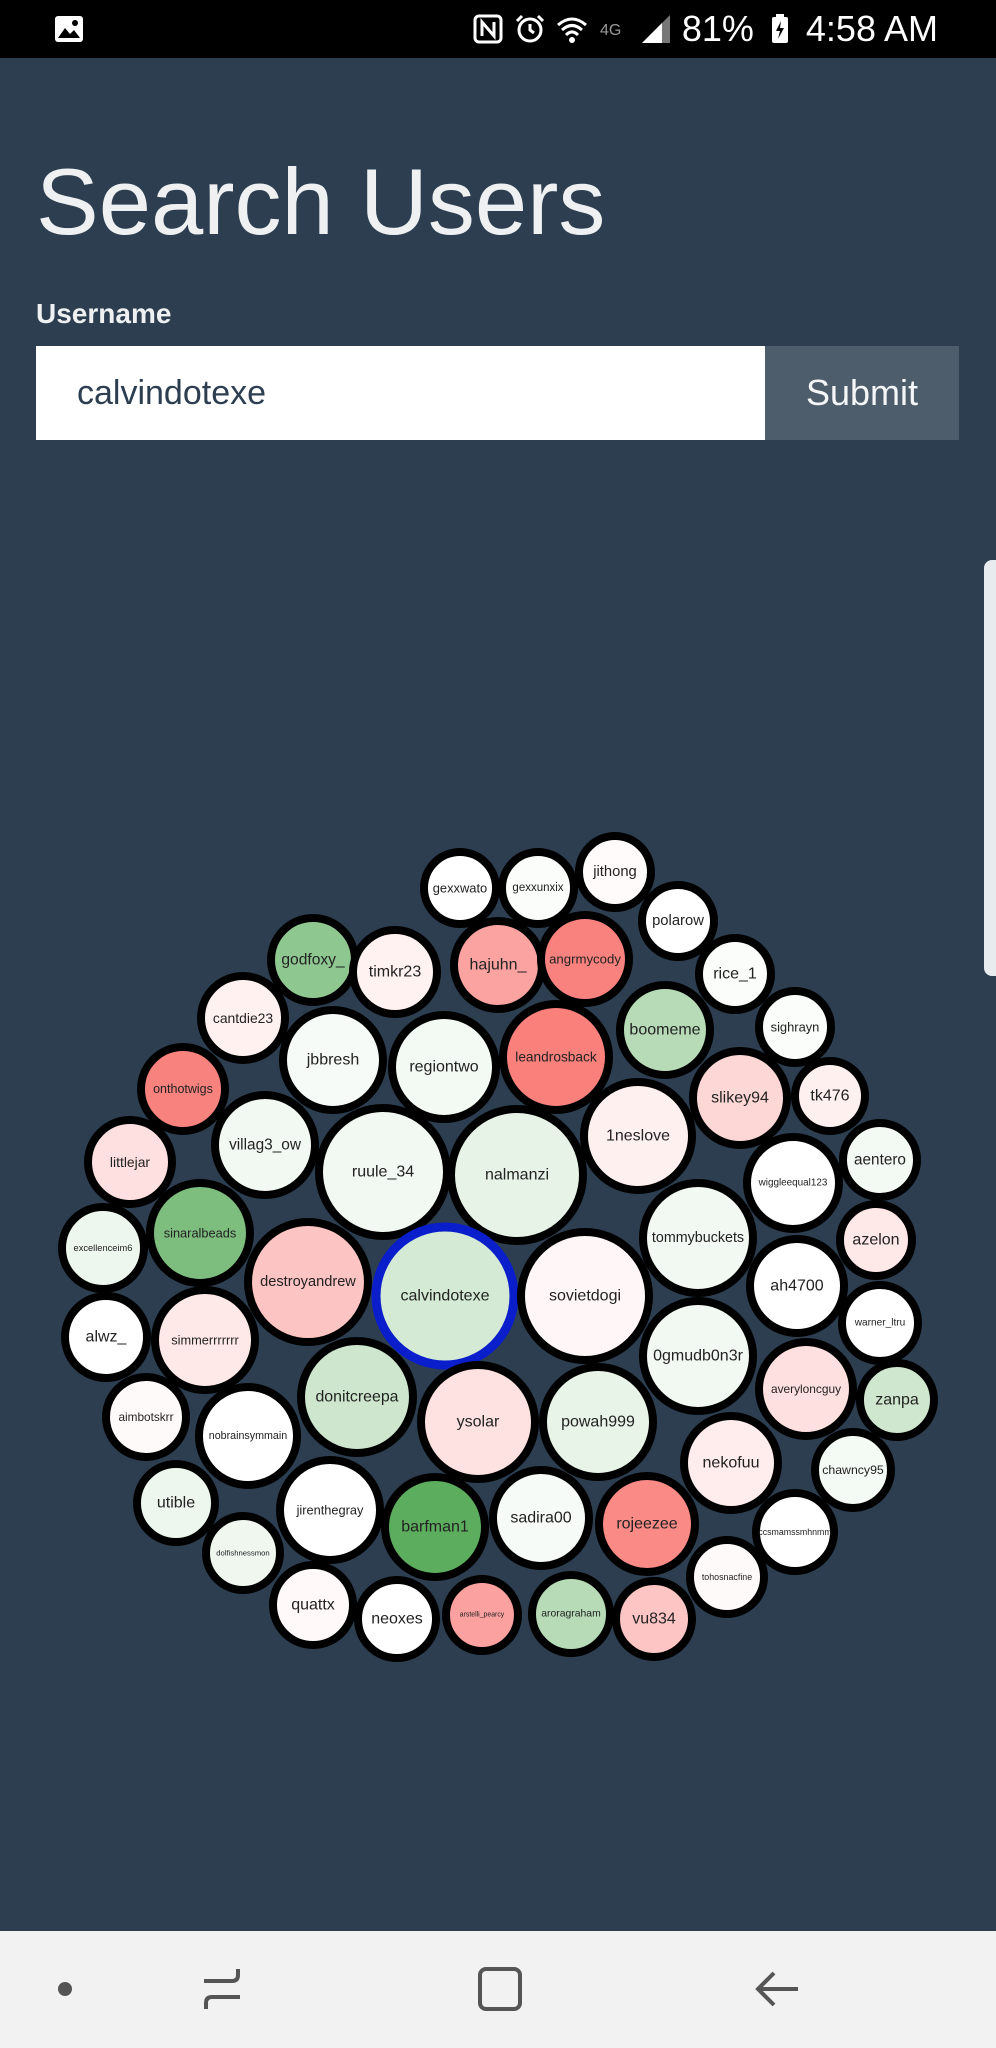  I want to click on user-bubble: 0gmudb0n3r, so click(698, 1356).